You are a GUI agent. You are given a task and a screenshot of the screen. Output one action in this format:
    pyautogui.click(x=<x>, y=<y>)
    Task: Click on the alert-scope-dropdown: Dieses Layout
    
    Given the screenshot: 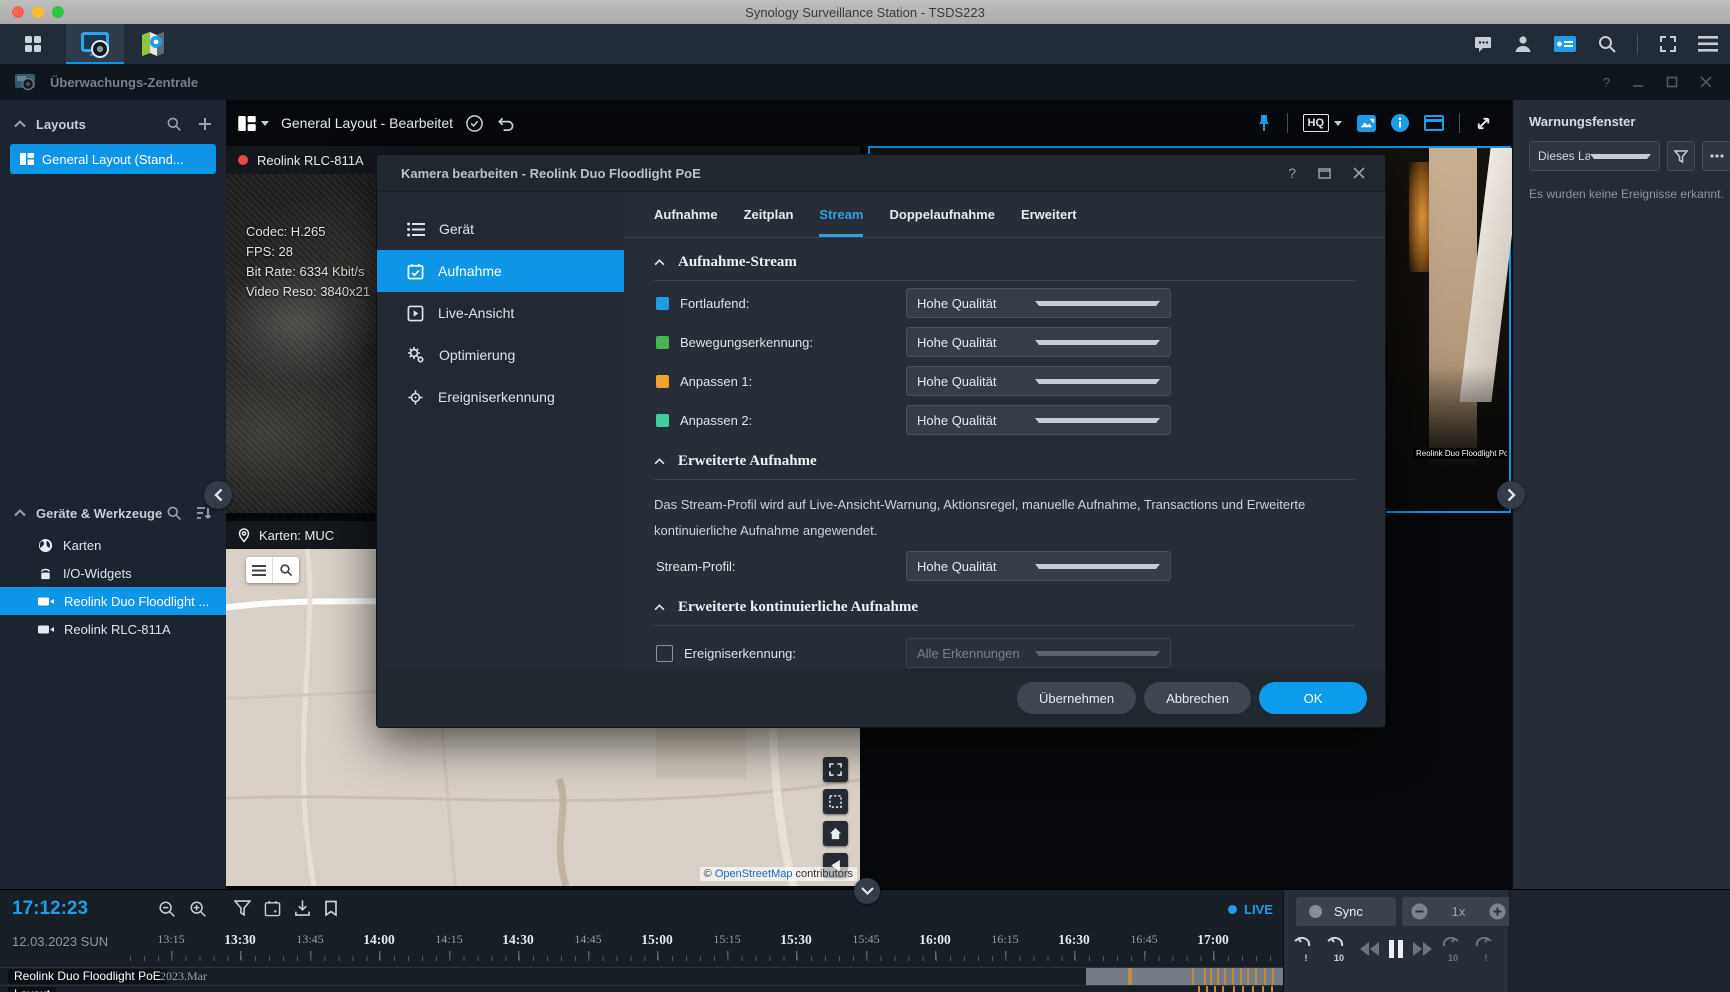 What is the action you would take?
    pyautogui.click(x=1594, y=156)
    